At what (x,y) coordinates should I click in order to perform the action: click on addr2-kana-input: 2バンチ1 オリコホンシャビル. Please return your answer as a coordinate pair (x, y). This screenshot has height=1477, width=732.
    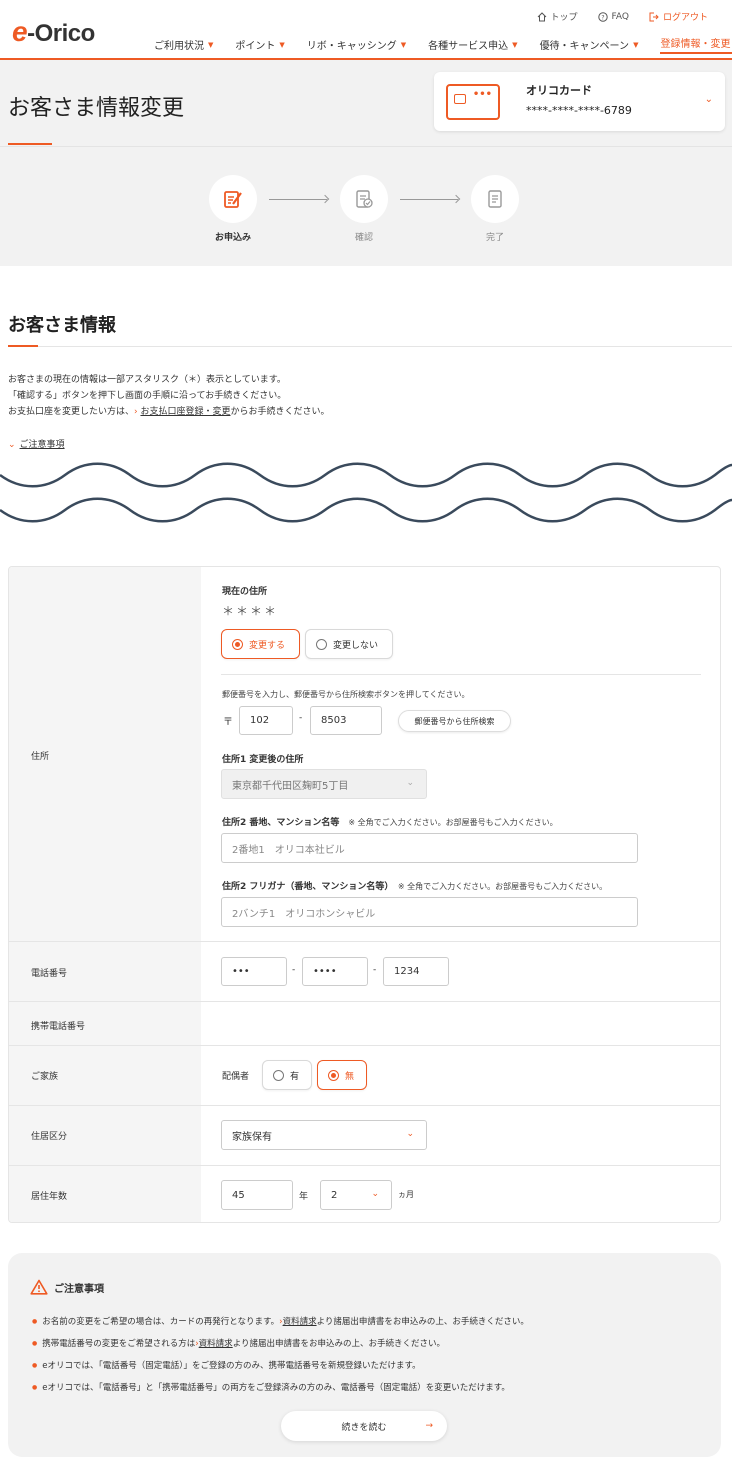
    Looking at the image, I should click on (429, 912).